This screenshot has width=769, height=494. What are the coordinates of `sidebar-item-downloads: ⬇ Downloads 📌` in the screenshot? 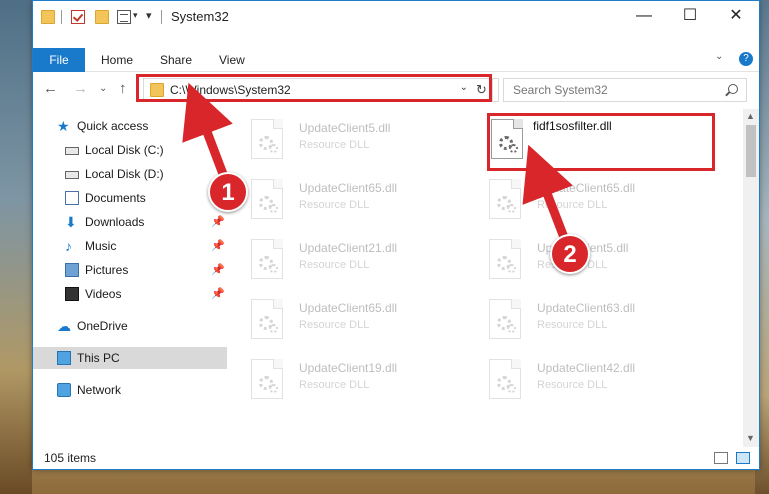 It's located at (130, 222).